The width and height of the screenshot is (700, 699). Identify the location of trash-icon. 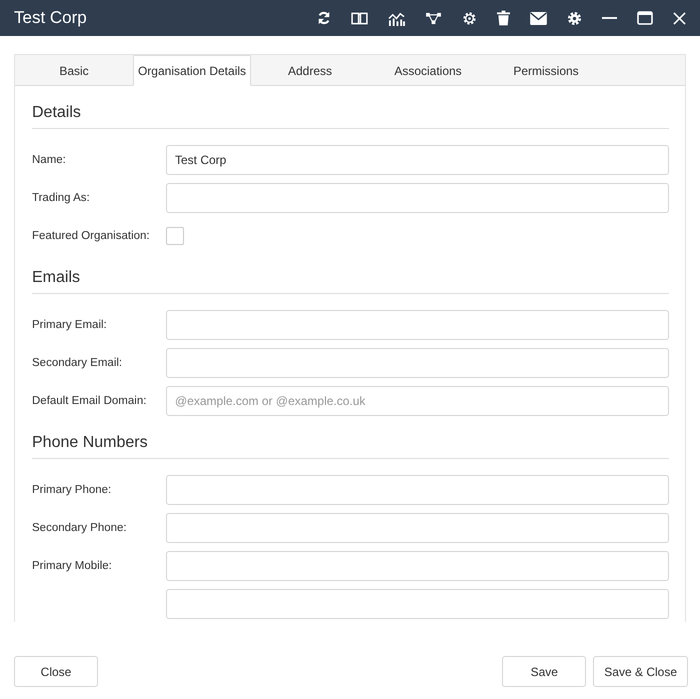
(503, 18).